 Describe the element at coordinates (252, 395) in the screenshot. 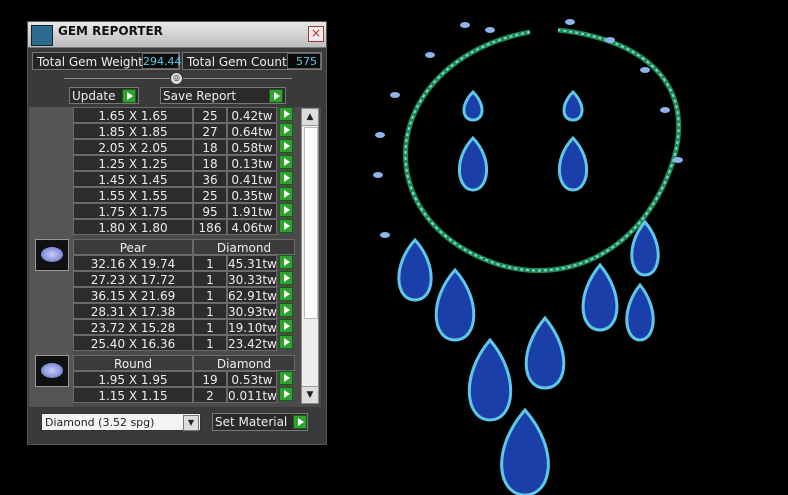

I see `weight-cell: 0.011tw` at that location.